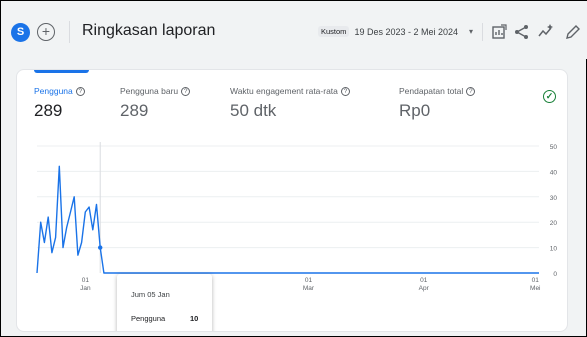  I want to click on edit-report-icon, so click(499, 32).